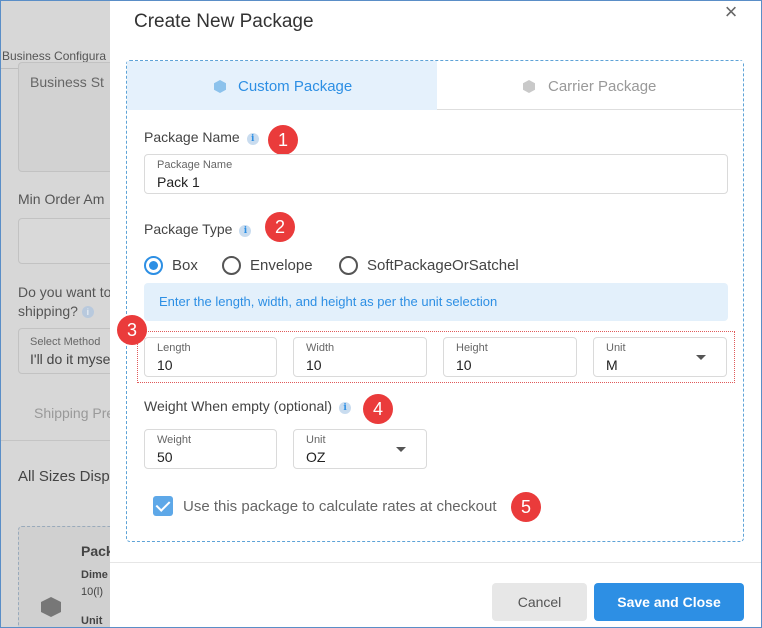  I want to click on height-field: Height 10, so click(510, 357).